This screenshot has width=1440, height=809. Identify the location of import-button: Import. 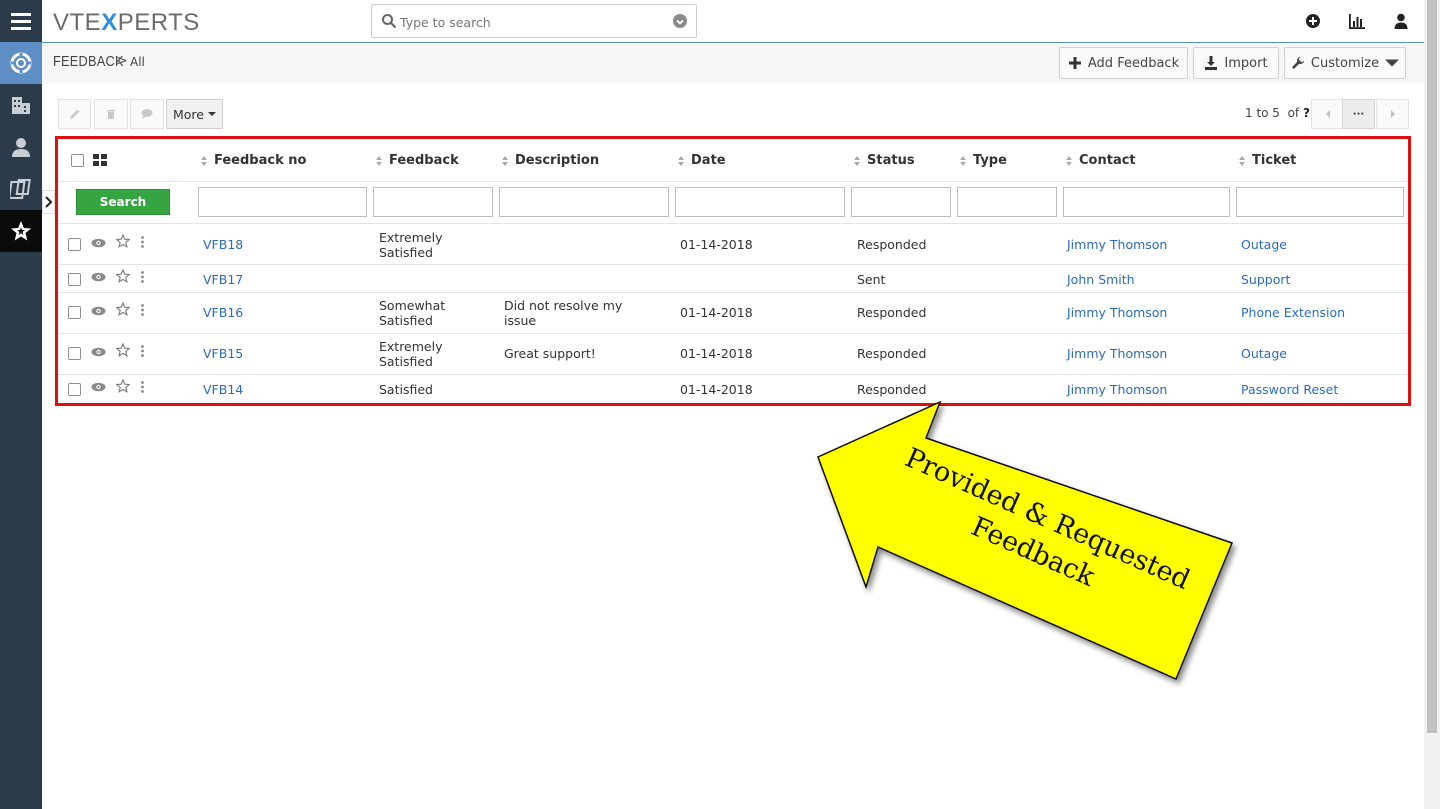
(1236, 63).